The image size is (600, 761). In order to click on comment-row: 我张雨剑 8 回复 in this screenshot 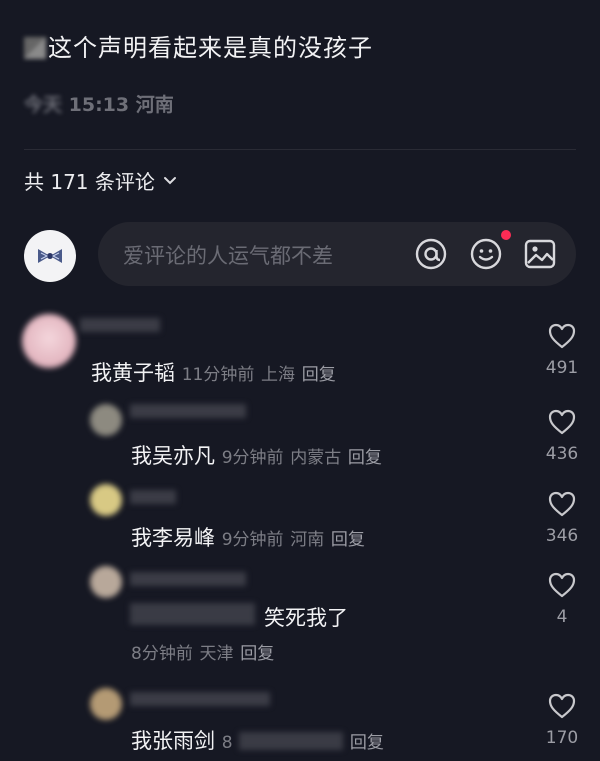, I will do `click(257, 740)`.